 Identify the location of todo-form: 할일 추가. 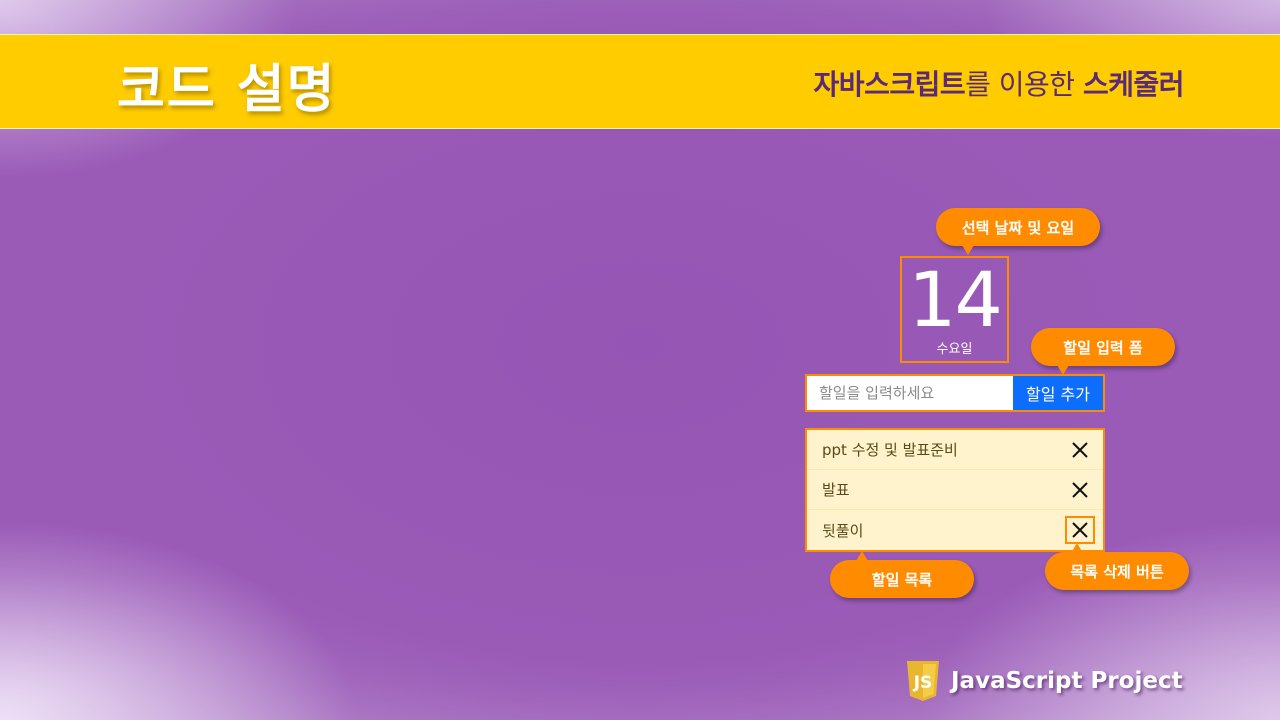
(955, 393).